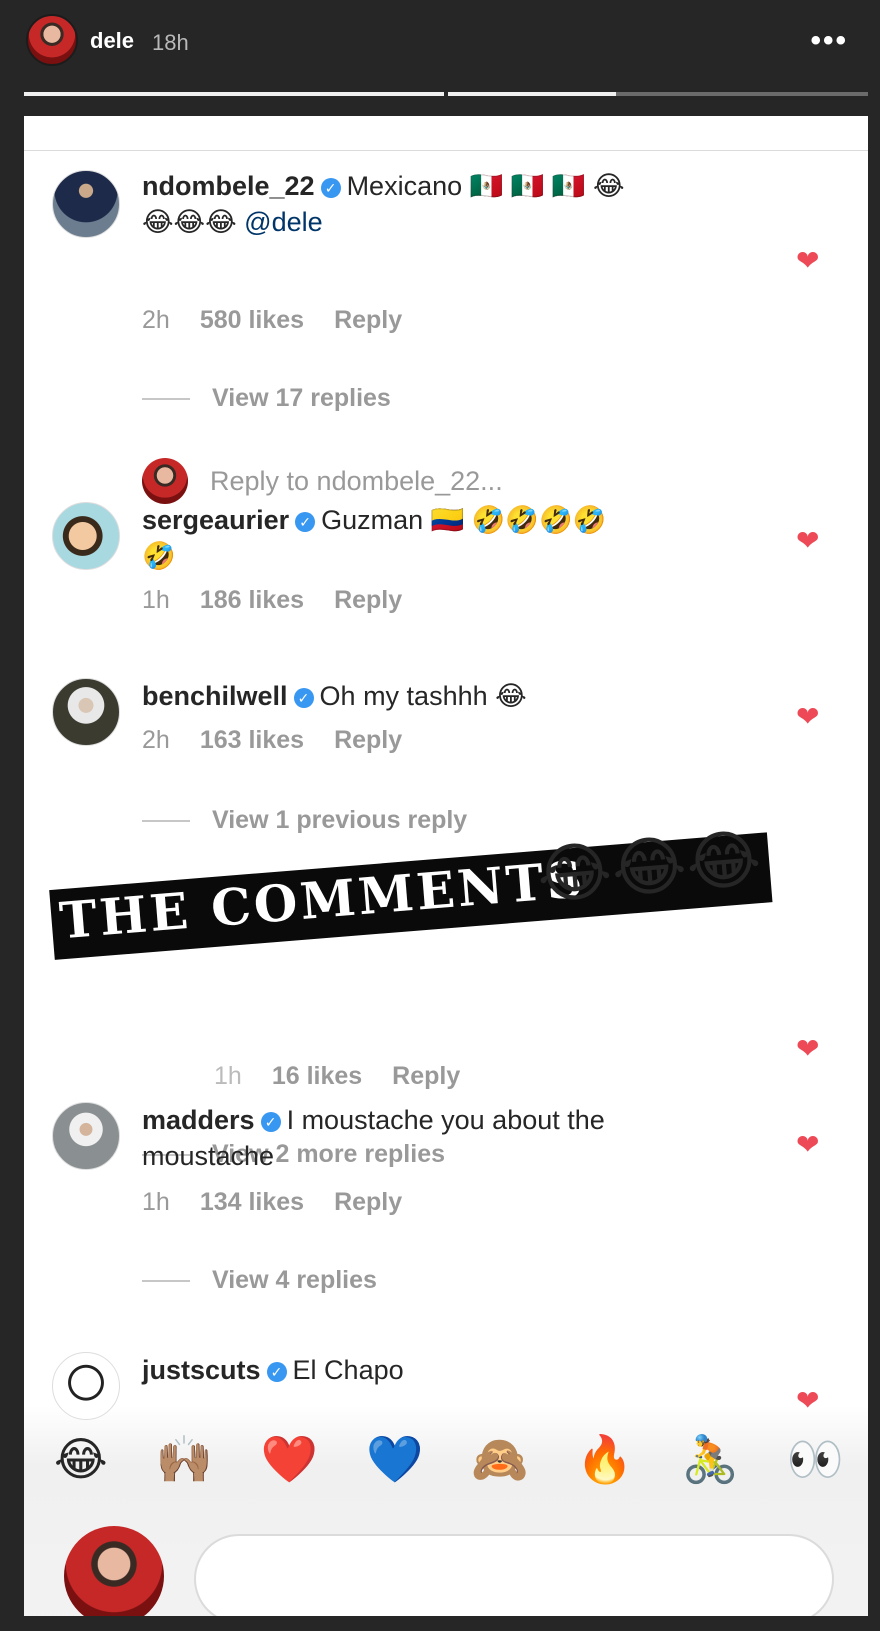 The image size is (880, 1631). I want to click on emoji-laugh: 😂😂😂, so click(189, 222).